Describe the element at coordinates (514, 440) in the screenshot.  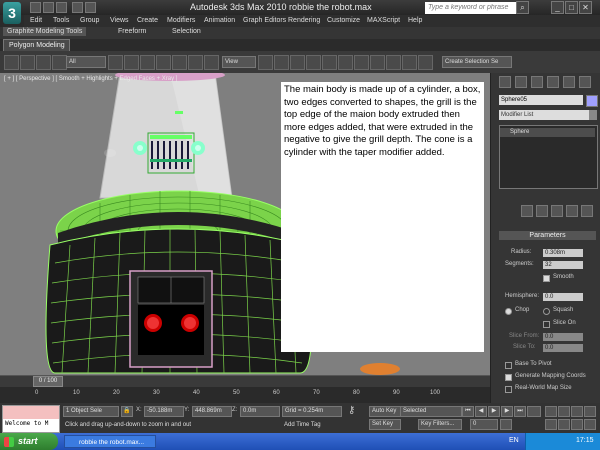
I see `language-indicator: EN` at that location.